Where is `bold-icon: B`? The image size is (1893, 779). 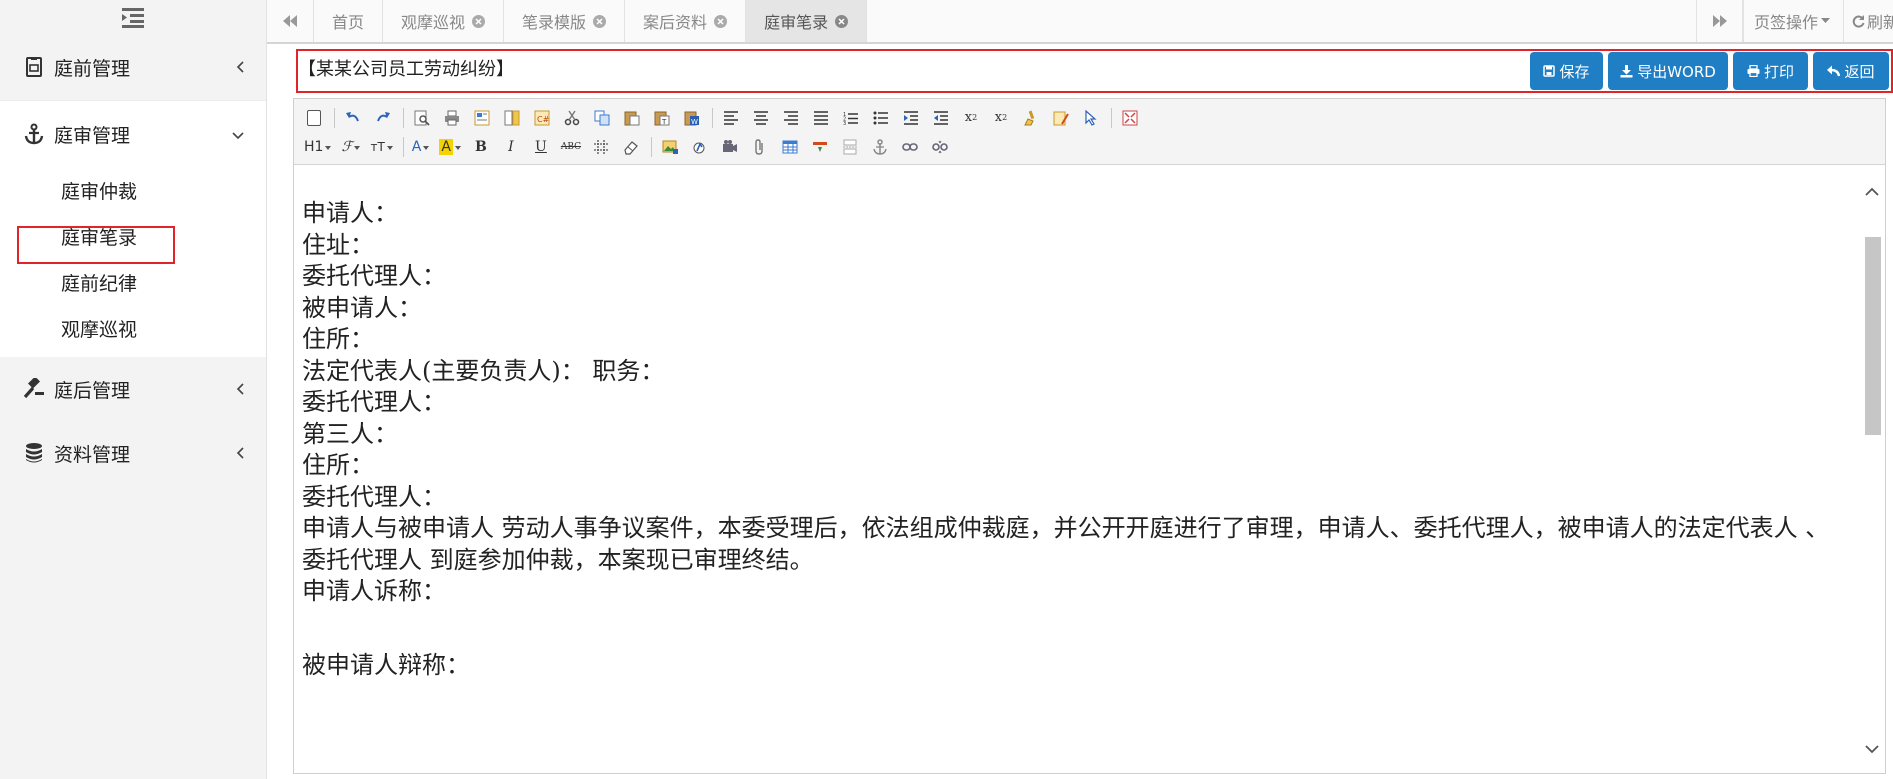 bold-icon: B is located at coordinates (481, 147).